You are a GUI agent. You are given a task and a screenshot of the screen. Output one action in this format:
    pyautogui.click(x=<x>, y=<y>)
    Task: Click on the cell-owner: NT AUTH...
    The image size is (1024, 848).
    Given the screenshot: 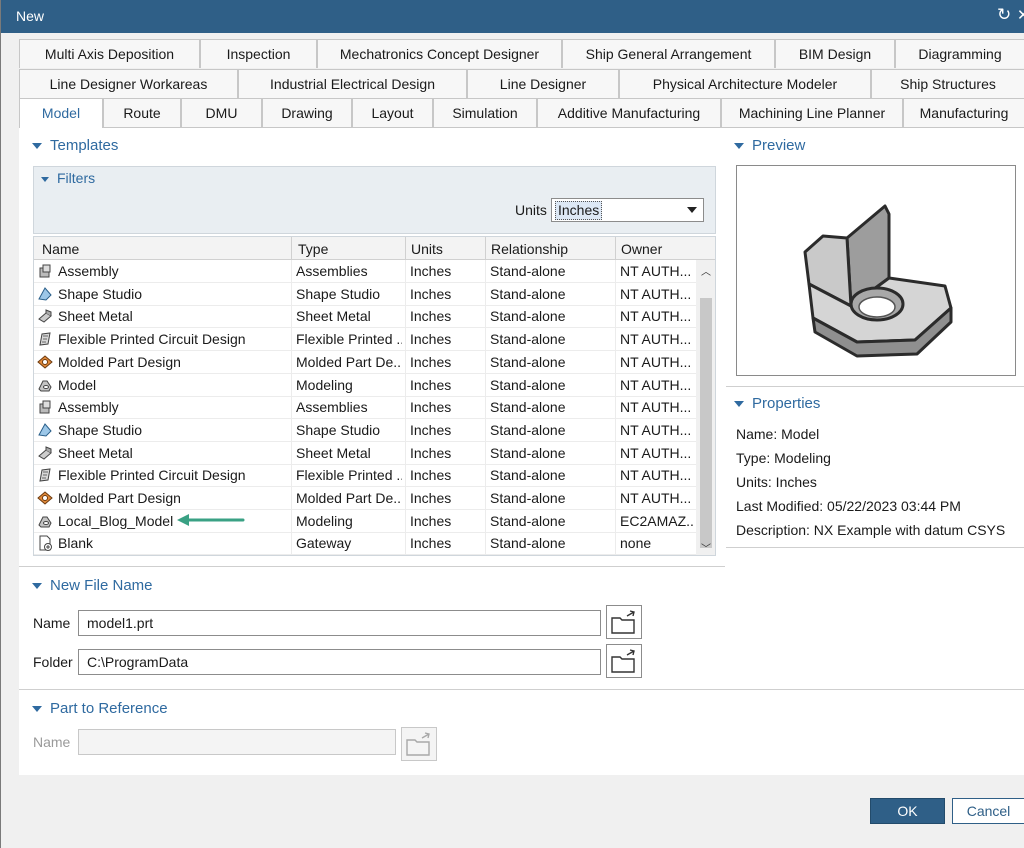 What is the action you would take?
    pyautogui.click(x=656, y=271)
    